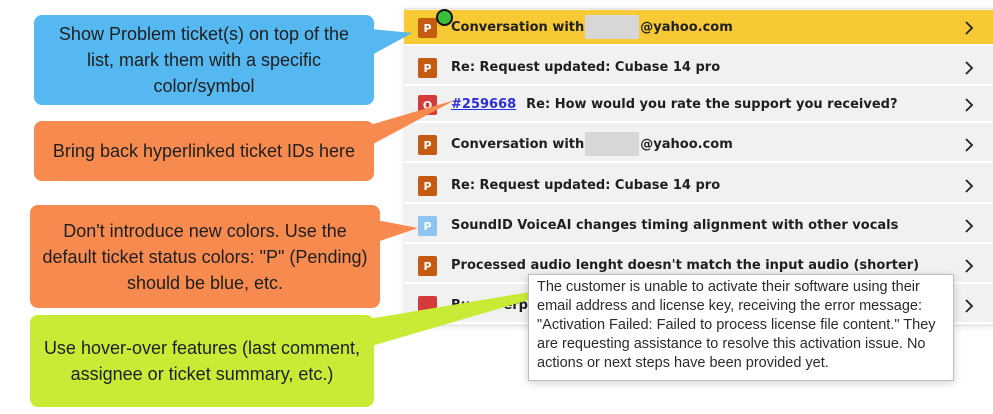 This screenshot has width=993, height=414. I want to click on ticket-subject: Bug - Perpe, so click(494, 305).